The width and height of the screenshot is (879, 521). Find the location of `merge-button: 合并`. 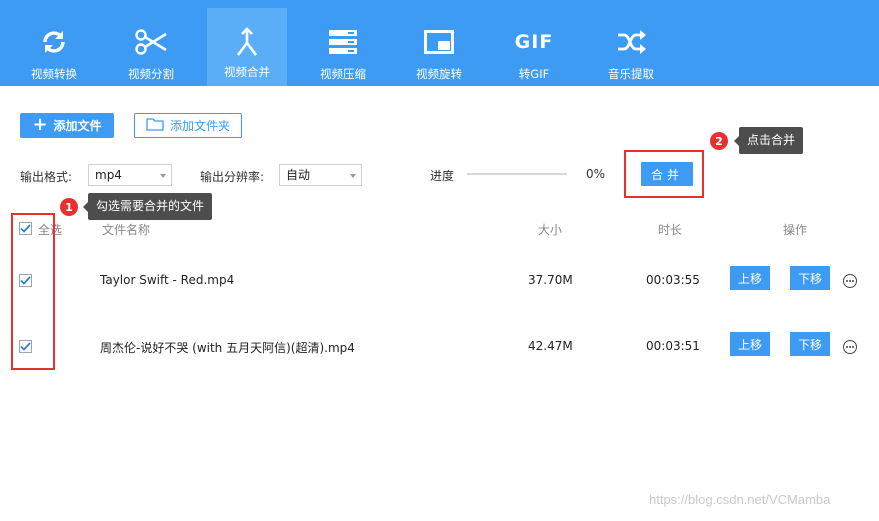

merge-button: 合并 is located at coordinates (667, 174).